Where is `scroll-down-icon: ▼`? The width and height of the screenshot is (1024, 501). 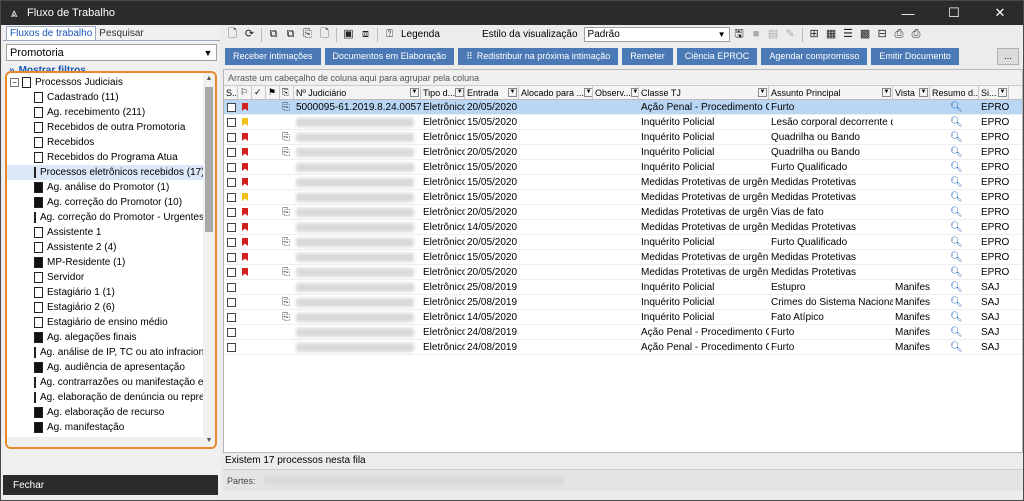 scroll-down-icon: ▼ is located at coordinates (209, 441).